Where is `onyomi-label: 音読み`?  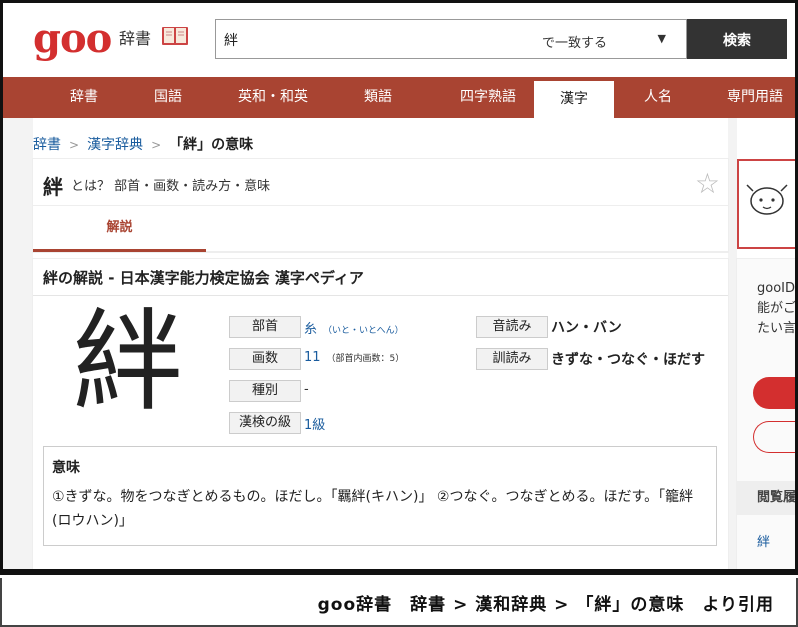 onyomi-label: 音読み is located at coordinates (512, 327).